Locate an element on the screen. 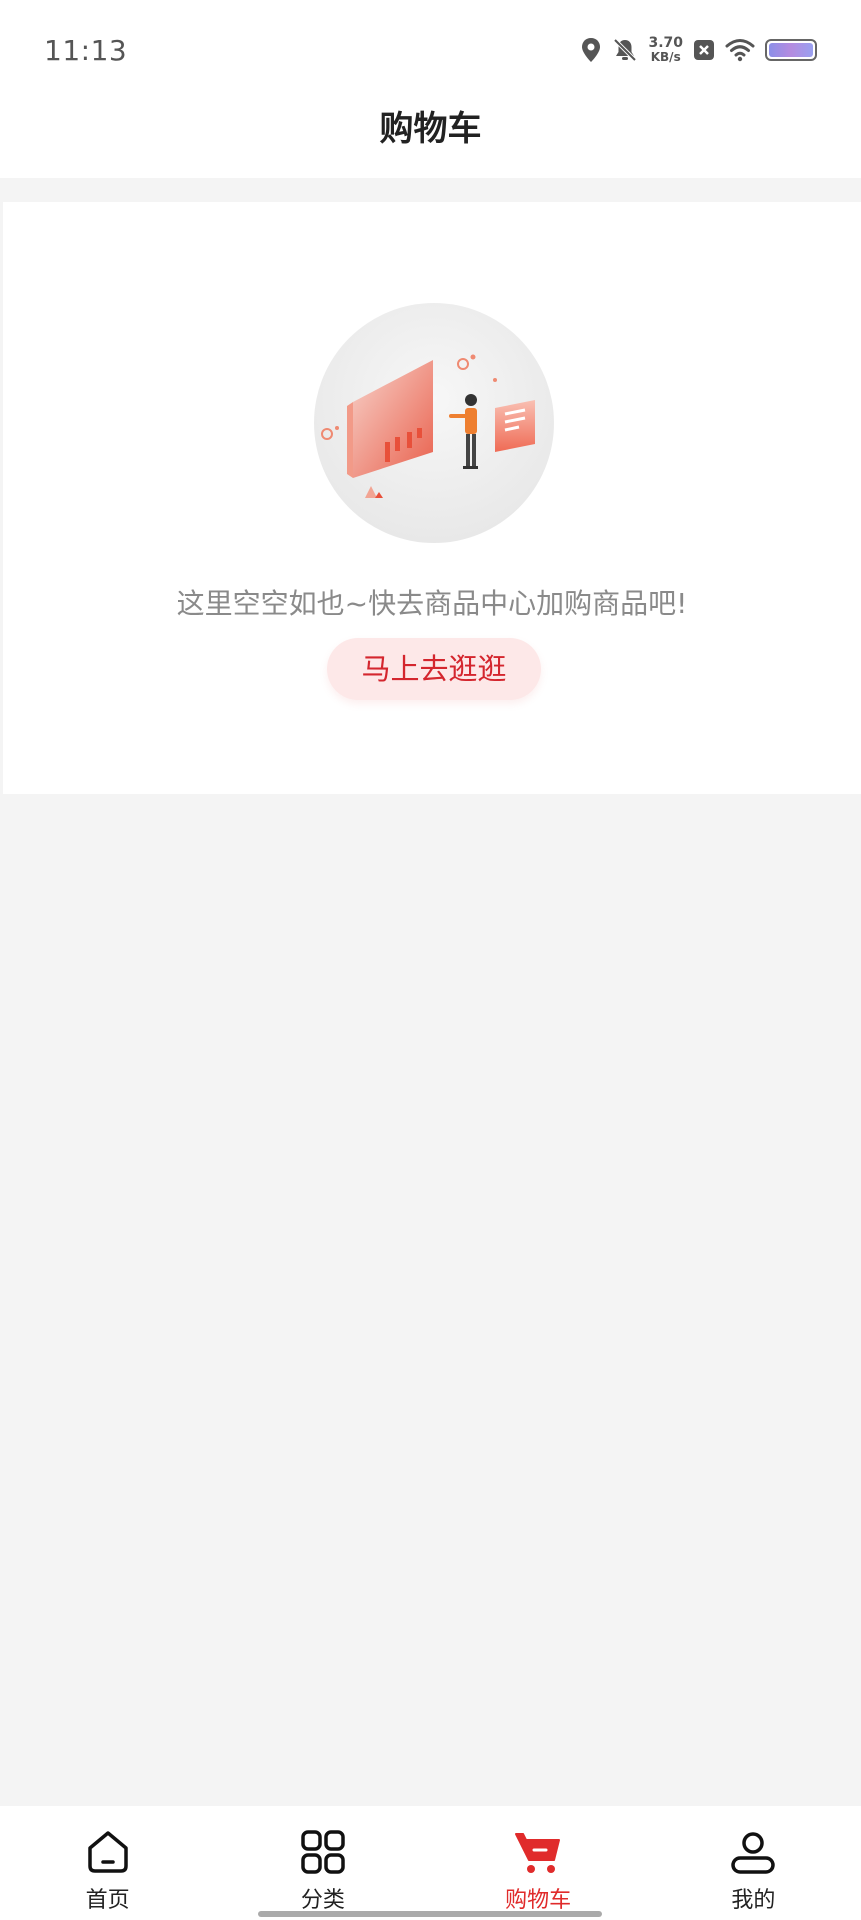 This screenshot has width=861, height=1920. tab-profile-label: 我的 is located at coordinates (753, 1900).